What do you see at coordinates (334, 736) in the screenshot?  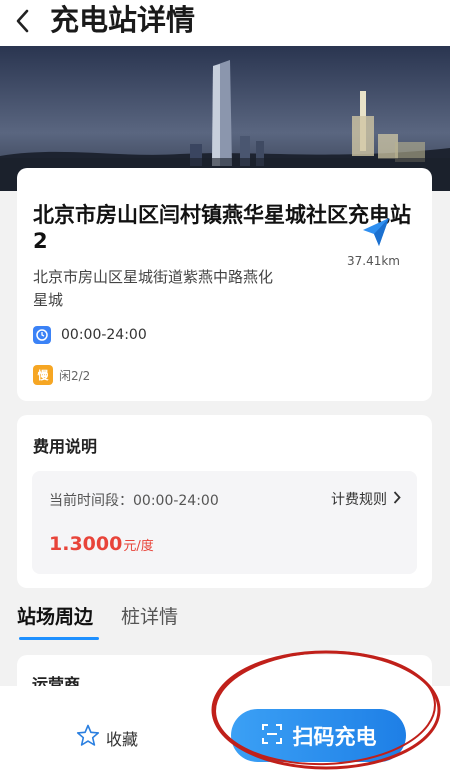 I see `scan-to-charge-label: 扫码充电` at bounding box center [334, 736].